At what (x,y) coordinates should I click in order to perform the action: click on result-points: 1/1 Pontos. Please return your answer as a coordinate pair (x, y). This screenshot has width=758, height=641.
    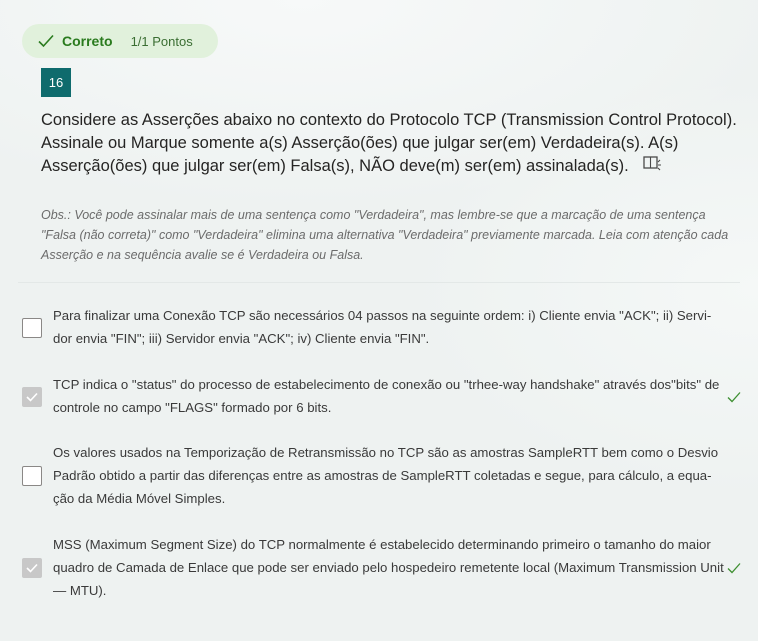
    Looking at the image, I should click on (161, 41).